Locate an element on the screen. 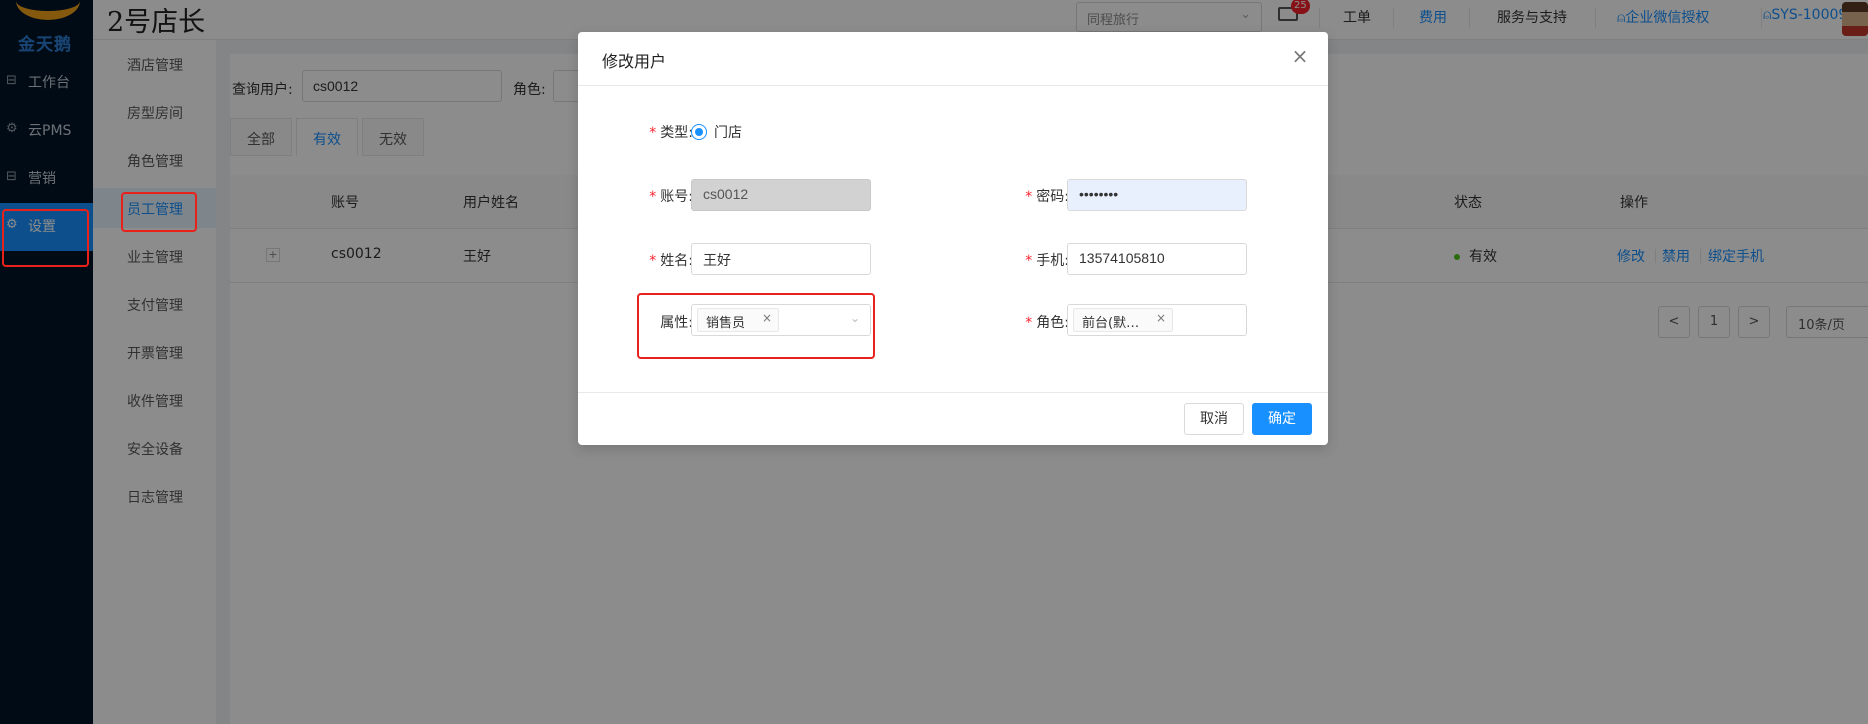 The width and height of the screenshot is (1868, 724). role-label: * 角色: is located at coordinates (1039, 322).